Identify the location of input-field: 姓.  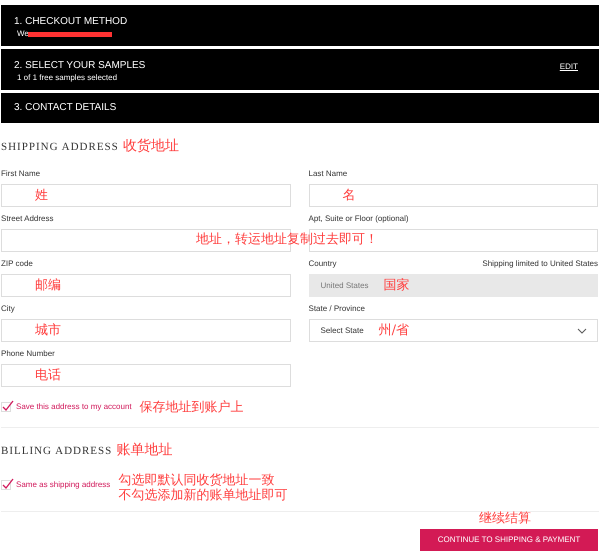
(145, 195).